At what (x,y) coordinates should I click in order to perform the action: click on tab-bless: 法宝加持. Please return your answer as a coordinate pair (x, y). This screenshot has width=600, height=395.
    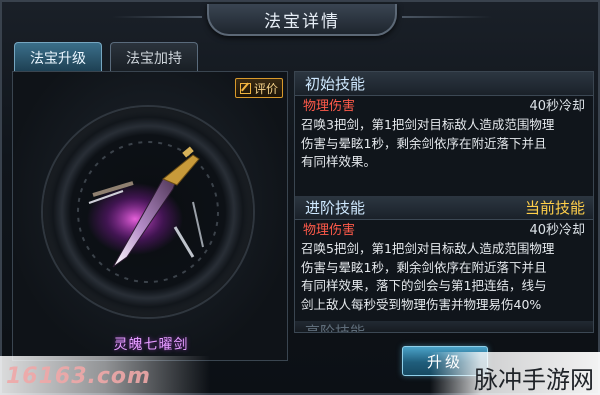
    Looking at the image, I should click on (154, 57).